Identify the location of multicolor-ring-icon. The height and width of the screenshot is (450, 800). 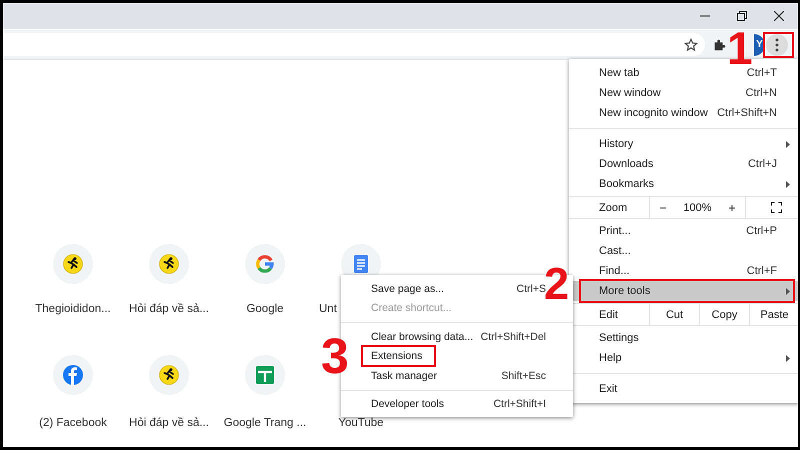
(265, 264).